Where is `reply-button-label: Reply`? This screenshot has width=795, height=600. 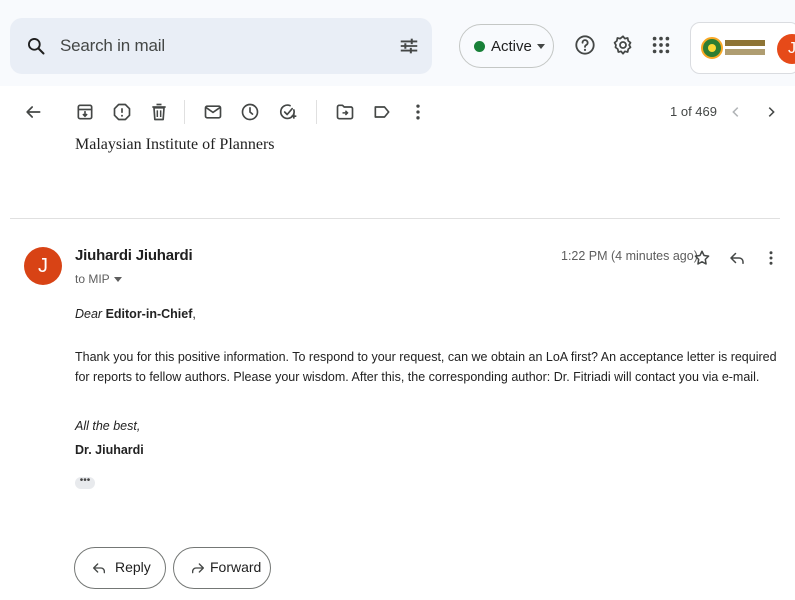
reply-button-label: Reply is located at coordinates (133, 567).